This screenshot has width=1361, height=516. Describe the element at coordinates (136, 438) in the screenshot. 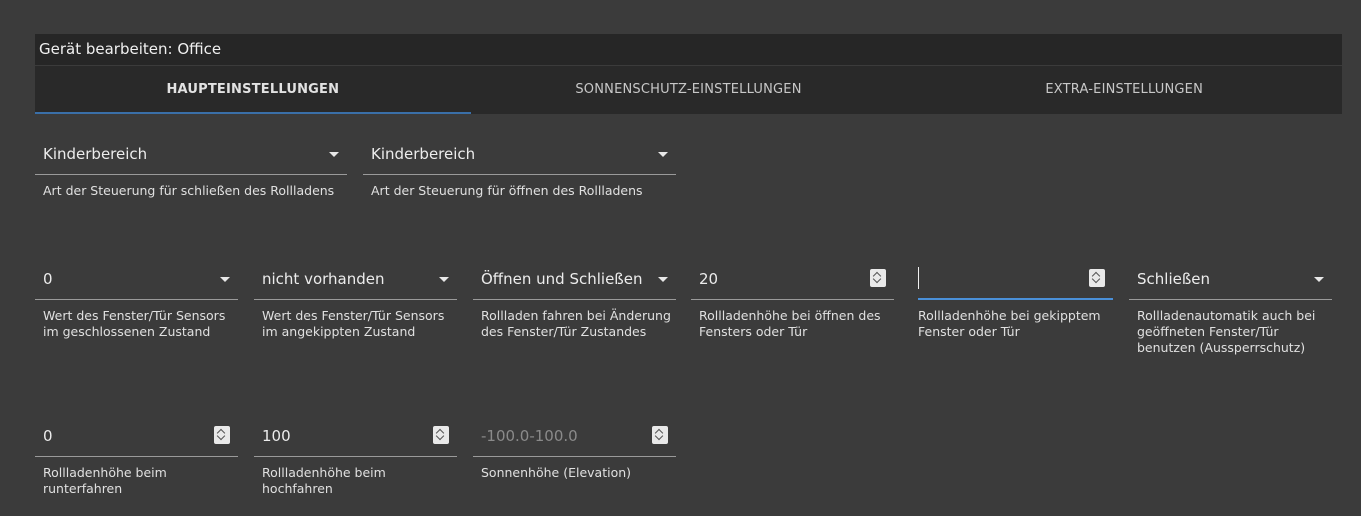

I see `height-down-input: 0` at that location.